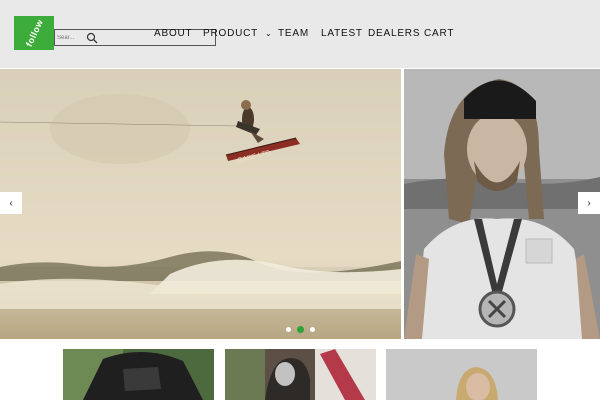 Image resolution: width=600 pixels, height=400 pixels. I want to click on chevron-left-icon: ‹, so click(11, 203).